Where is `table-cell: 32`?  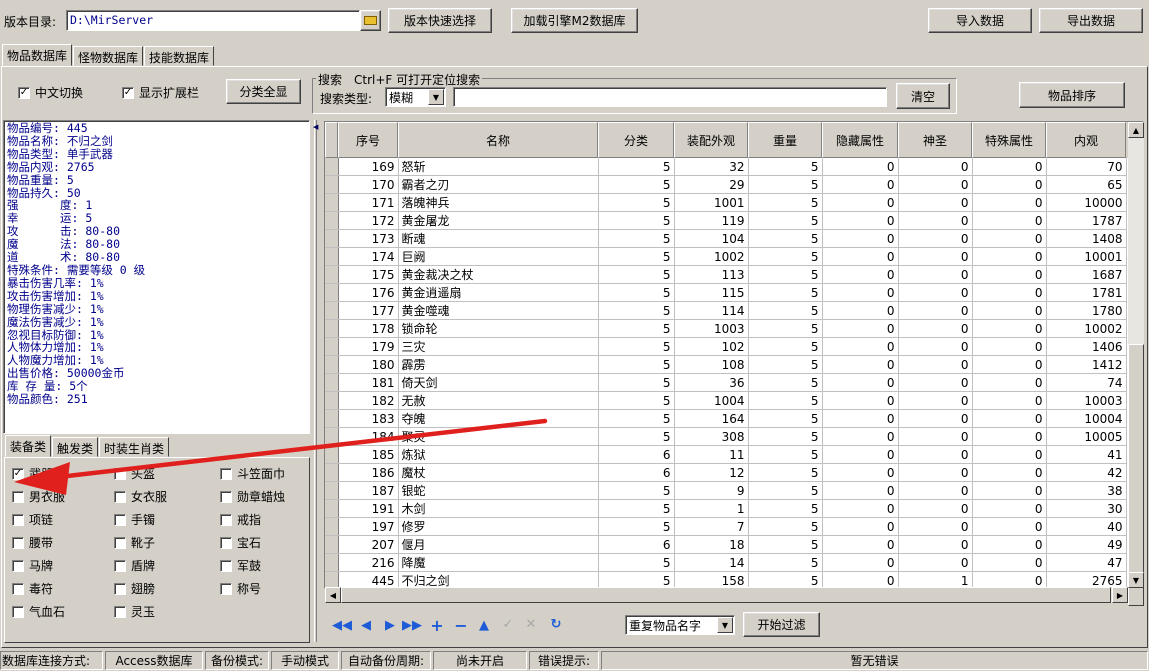 table-cell: 32 is located at coordinates (711, 167).